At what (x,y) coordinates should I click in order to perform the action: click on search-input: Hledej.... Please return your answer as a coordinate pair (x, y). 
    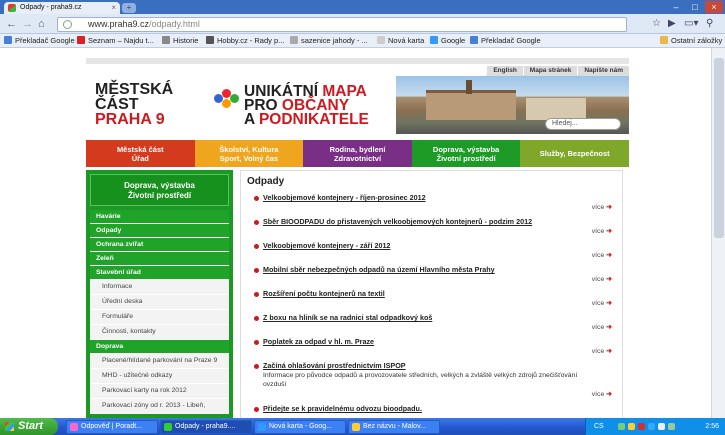
    Looking at the image, I should click on (583, 124).